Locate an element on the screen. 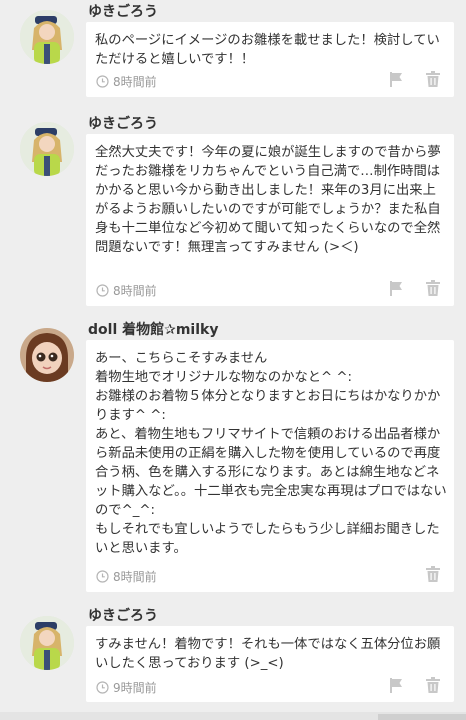 Image resolution: width=466 pixels, height=720 pixels. author-name: doll 着物館✰milky is located at coordinates (153, 329).